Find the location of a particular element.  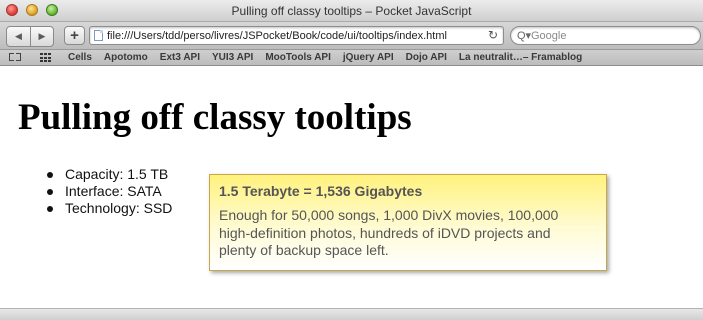

spec-item: Technology: SSD is located at coordinates (109, 208).